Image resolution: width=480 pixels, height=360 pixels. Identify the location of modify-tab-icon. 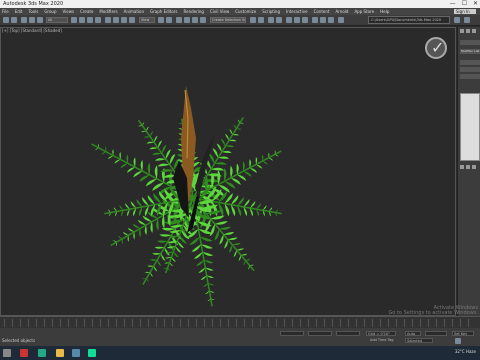
(468, 31).